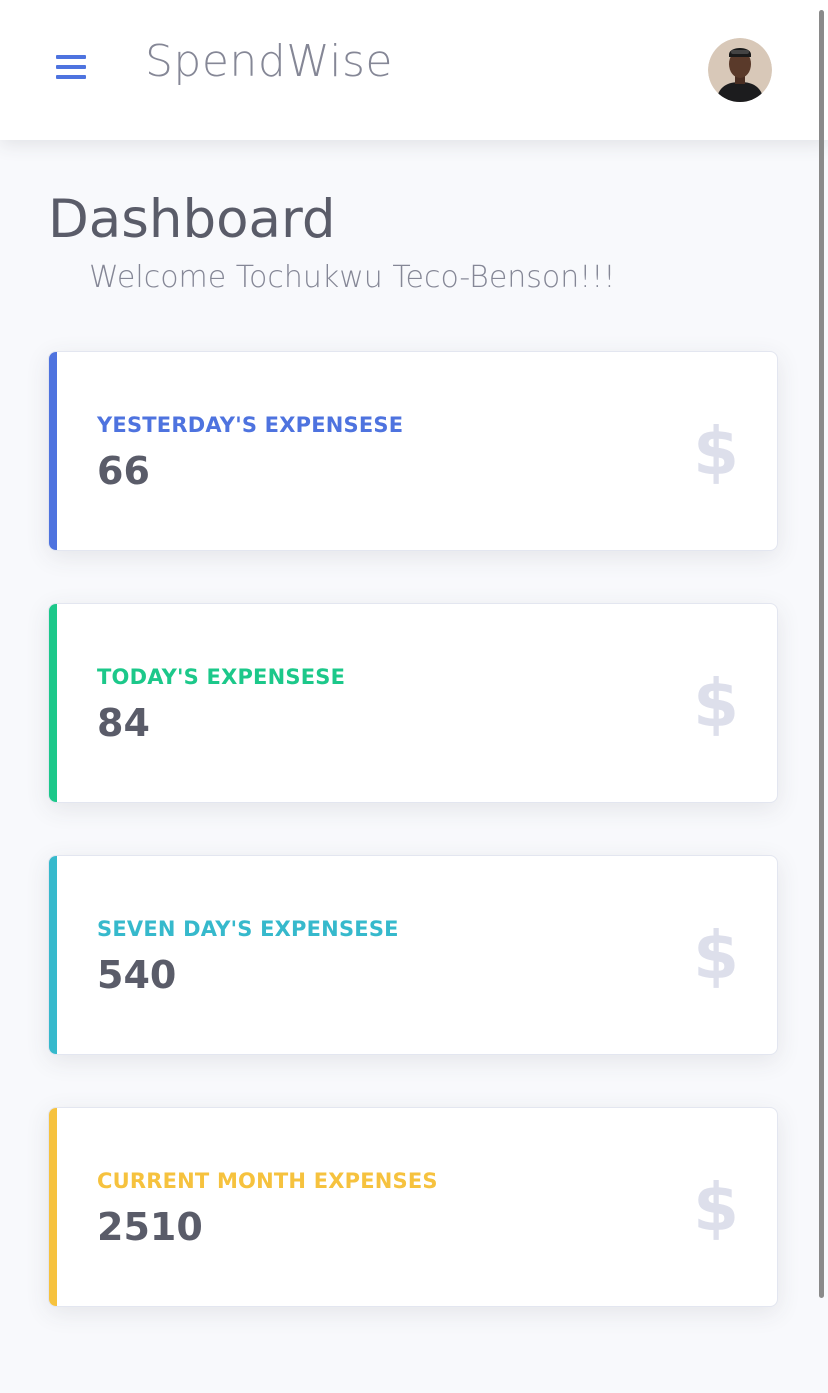 The width and height of the screenshot is (828, 1393). I want to click on current-month-expenses-card: CURRENT MONTH EXPENSES 2510 $, so click(413, 1207).